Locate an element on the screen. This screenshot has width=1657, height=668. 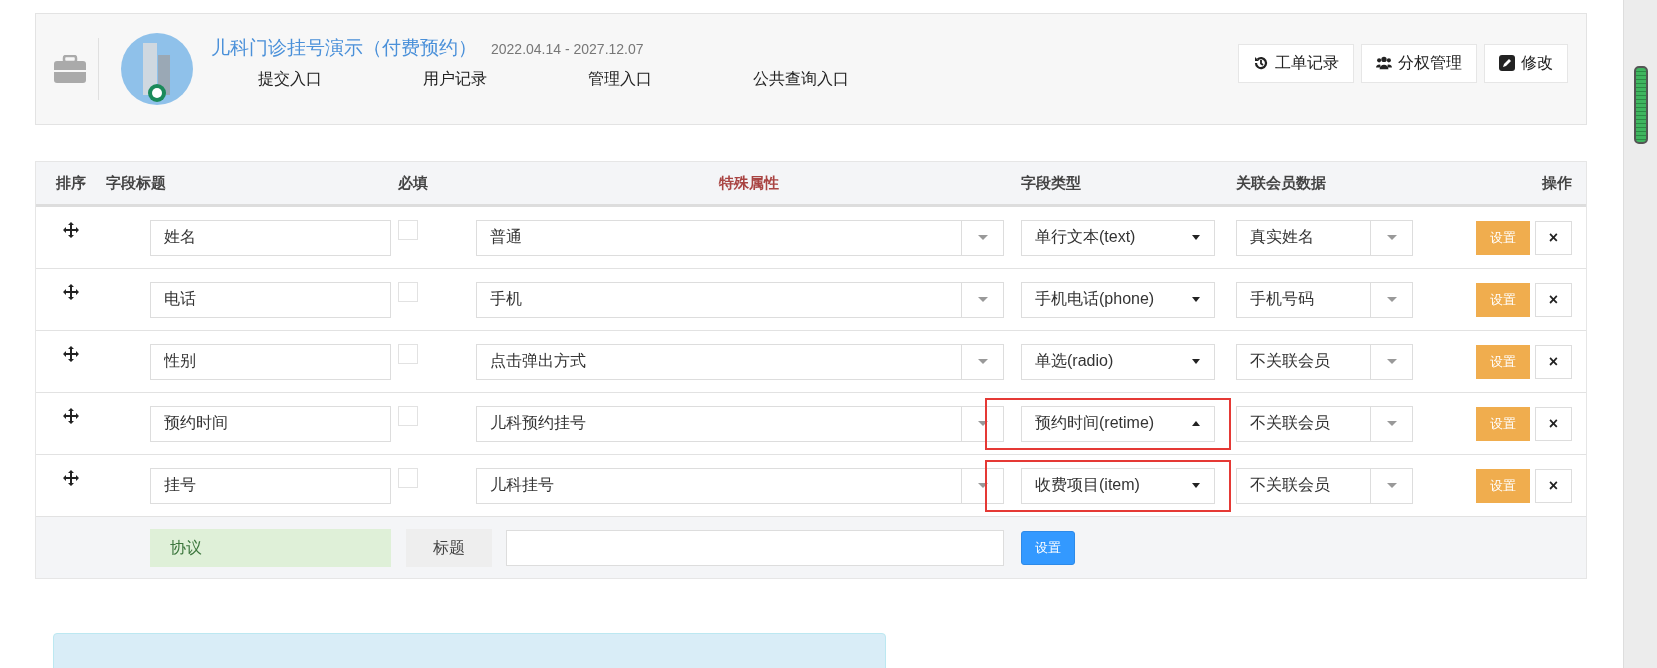
member-select: 手机号码 is located at coordinates (1324, 299).